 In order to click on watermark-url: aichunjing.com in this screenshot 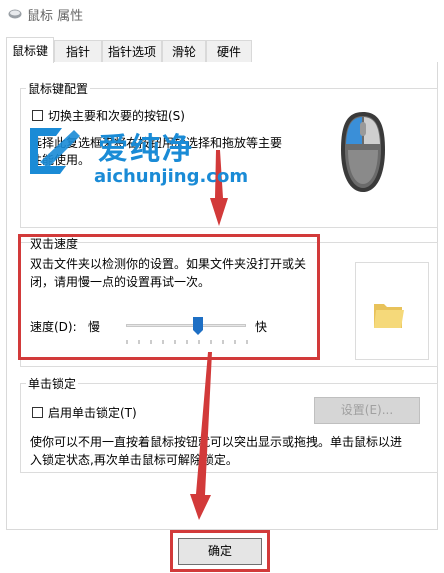, I will do `click(171, 176)`.